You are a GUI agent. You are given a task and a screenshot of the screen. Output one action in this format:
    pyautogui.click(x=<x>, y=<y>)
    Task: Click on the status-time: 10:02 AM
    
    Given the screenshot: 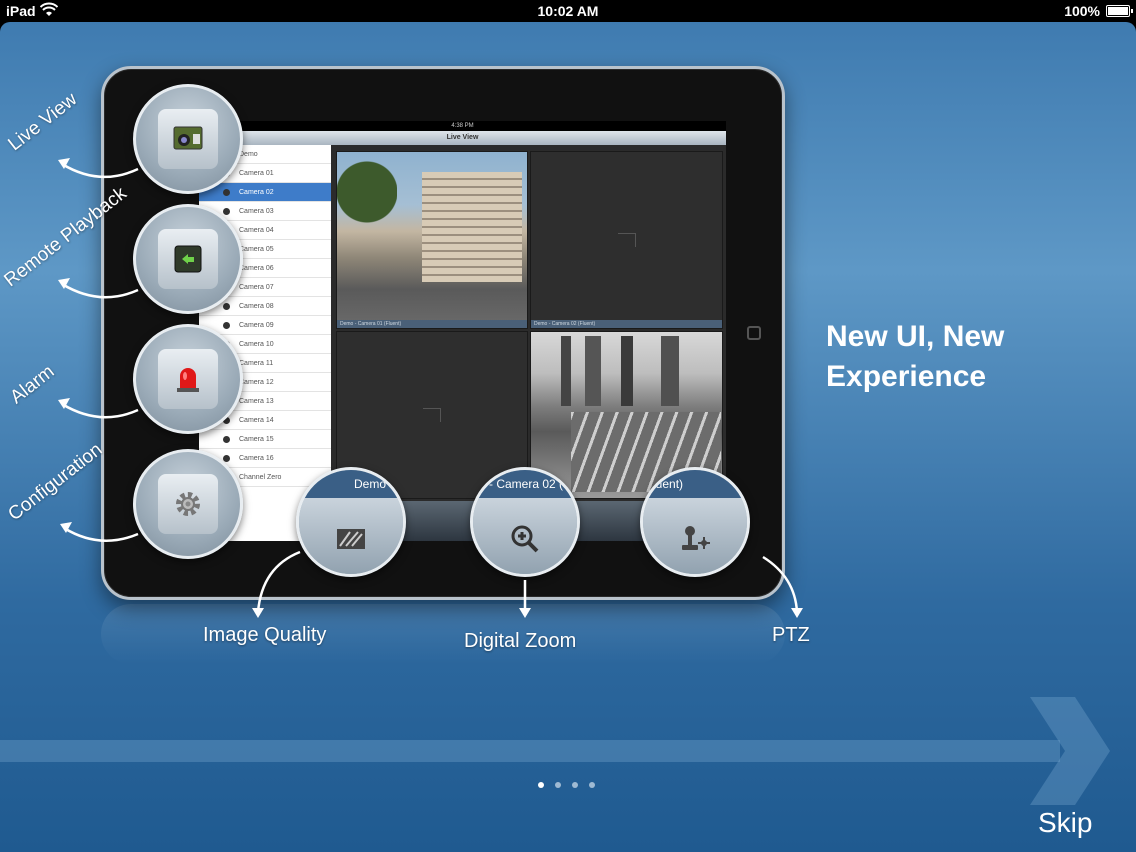 What is the action you would take?
    pyautogui.click(x=568, y=11)
    